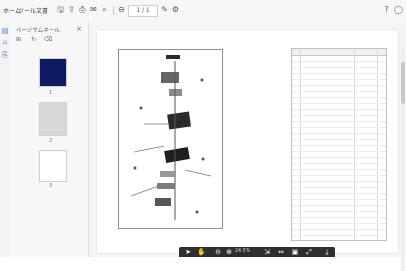 The image size is (406, 271). Describe the element at coordinates (5, 55) in the screenshot. I see `attachments-icon: ⎘` at that location.